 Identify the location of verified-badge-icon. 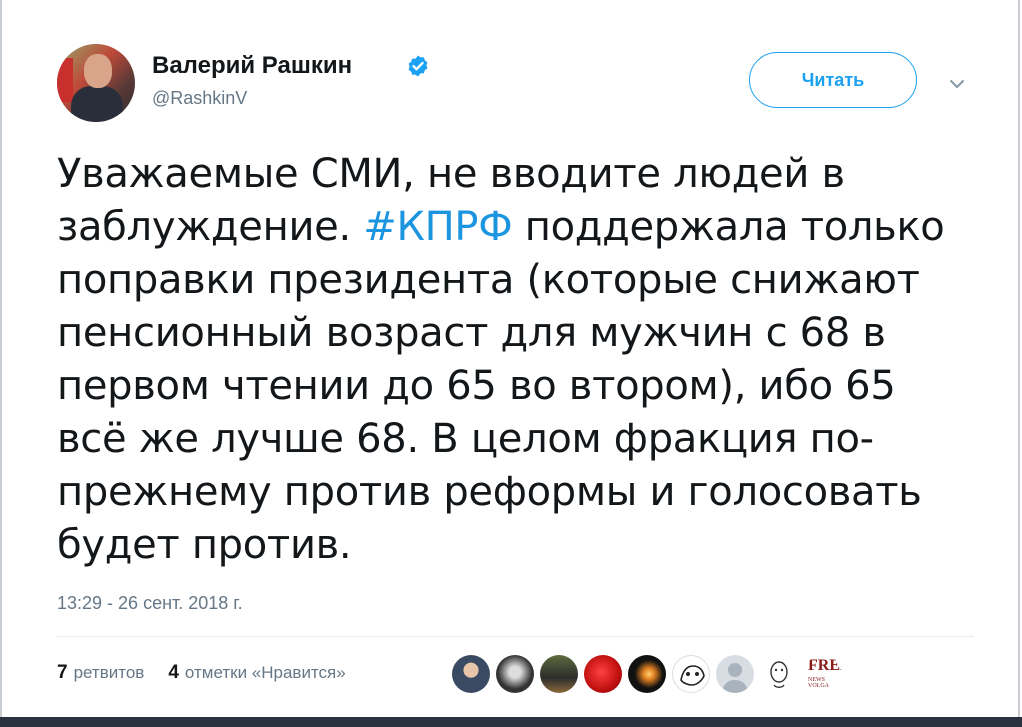
(418, 66).